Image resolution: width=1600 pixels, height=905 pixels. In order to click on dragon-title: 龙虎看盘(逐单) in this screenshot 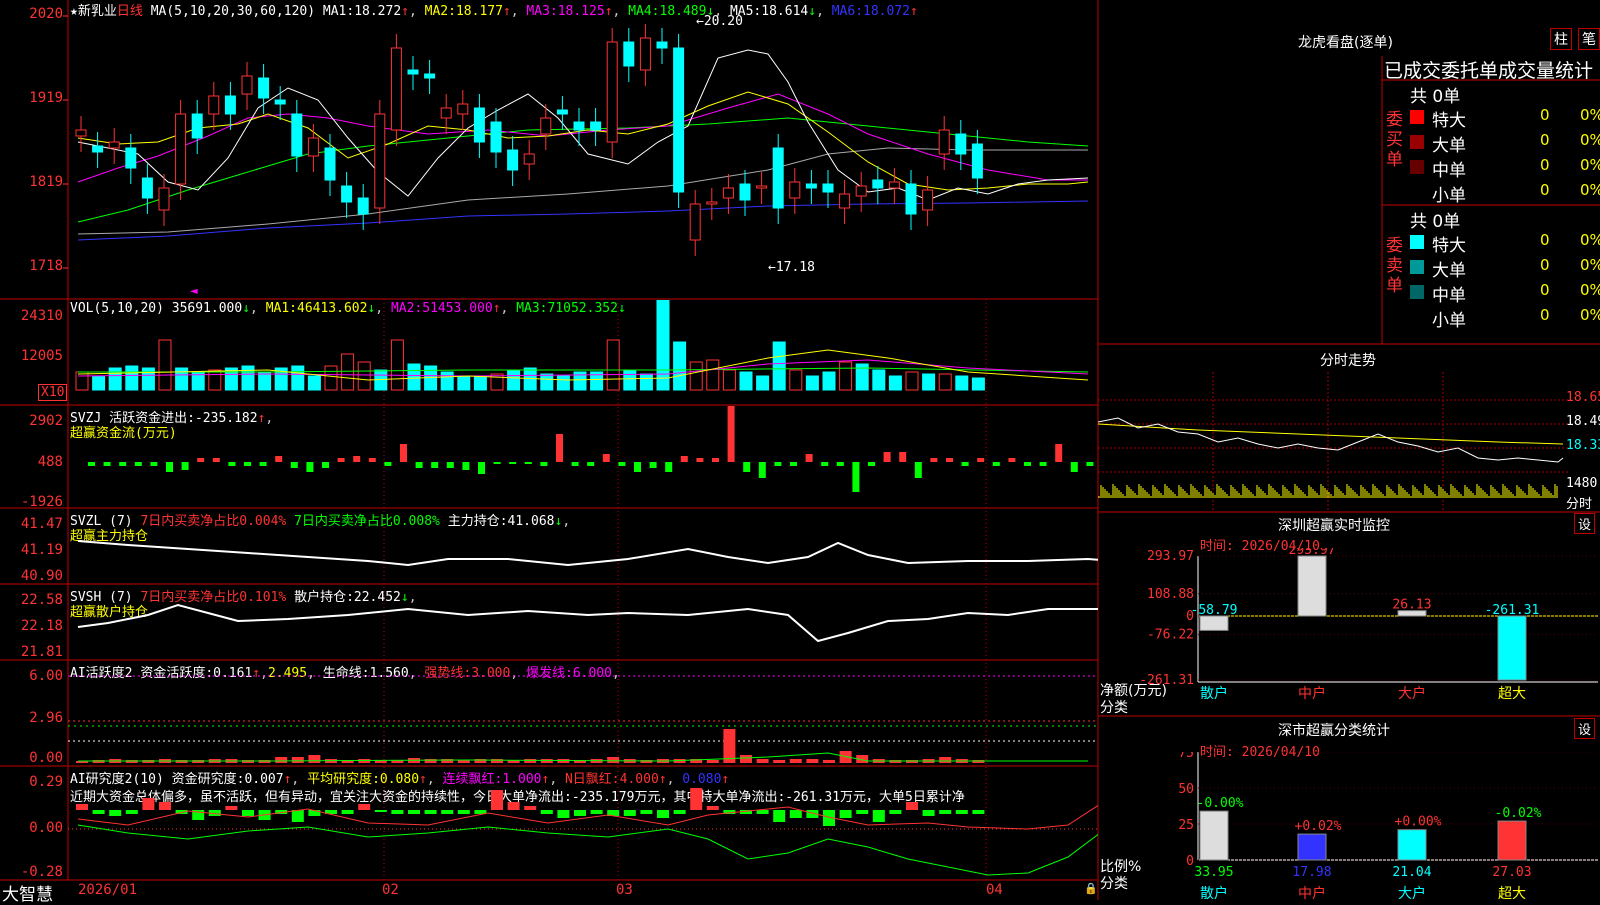, I will do `click(1345, 43)`.